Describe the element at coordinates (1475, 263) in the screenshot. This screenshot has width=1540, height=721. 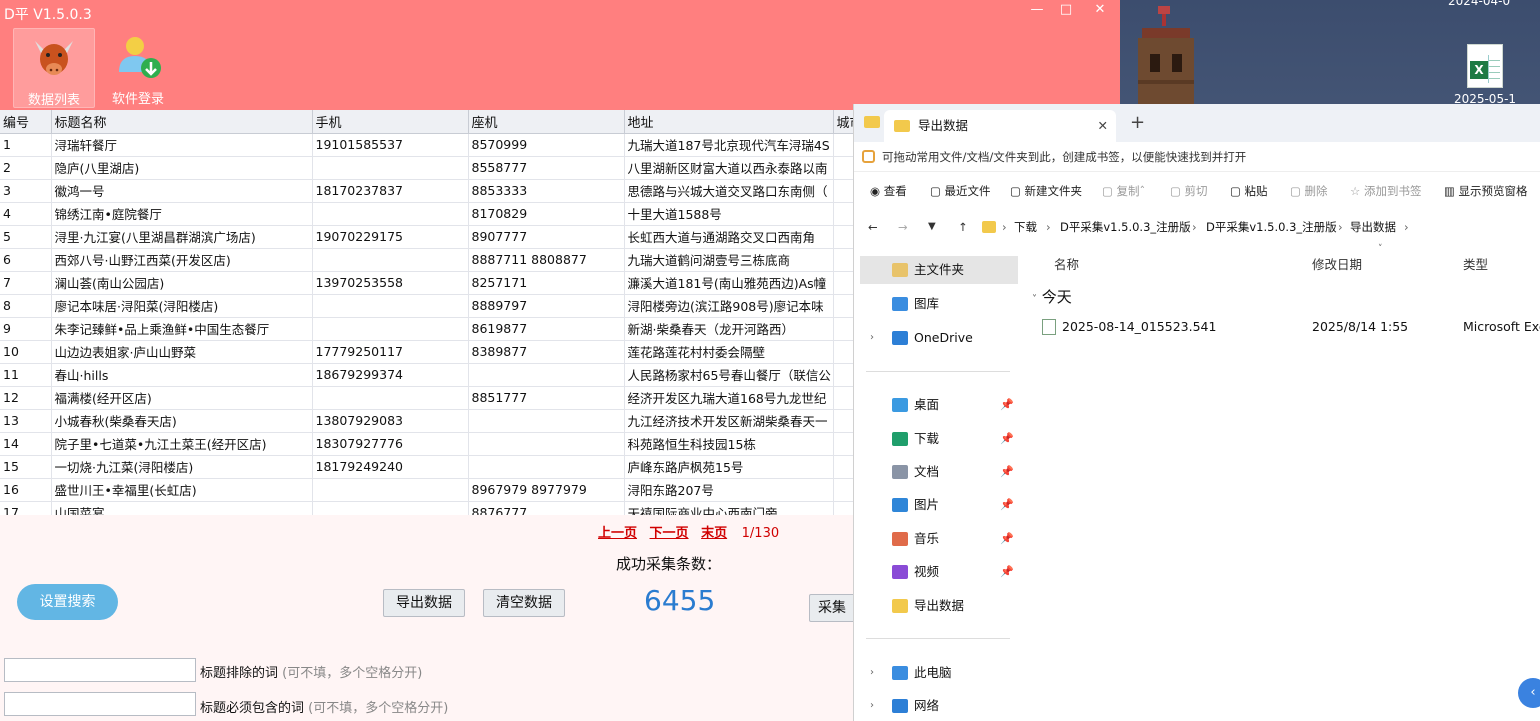
I see `column-type: 类型` at that location.